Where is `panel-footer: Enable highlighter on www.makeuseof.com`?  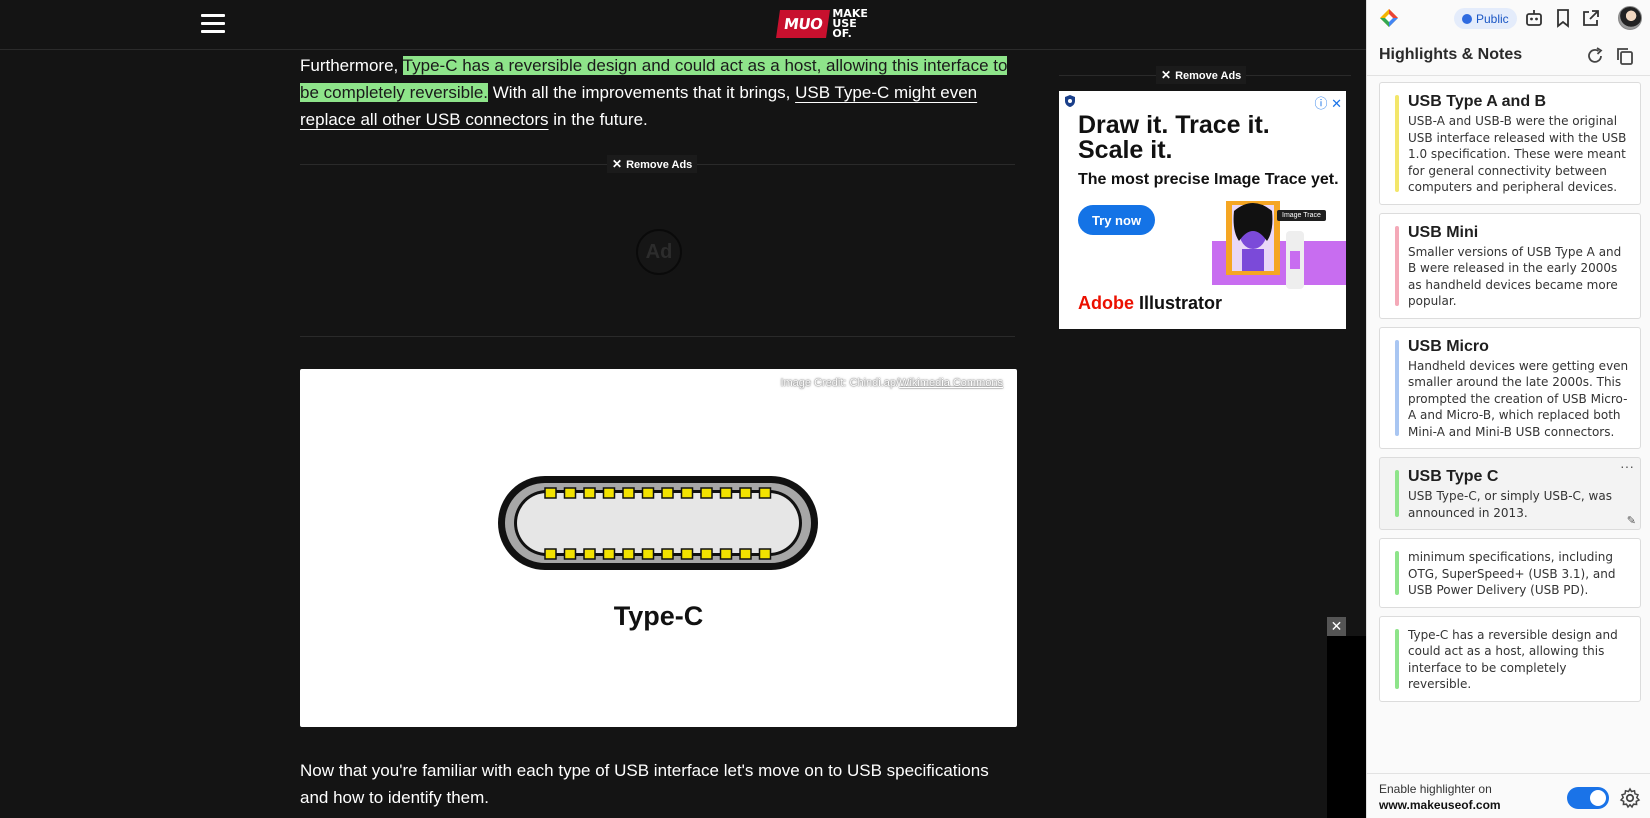 panel-footer: Enable highlighter on www.makeuseof.com is located at coordinates (1508, 795).